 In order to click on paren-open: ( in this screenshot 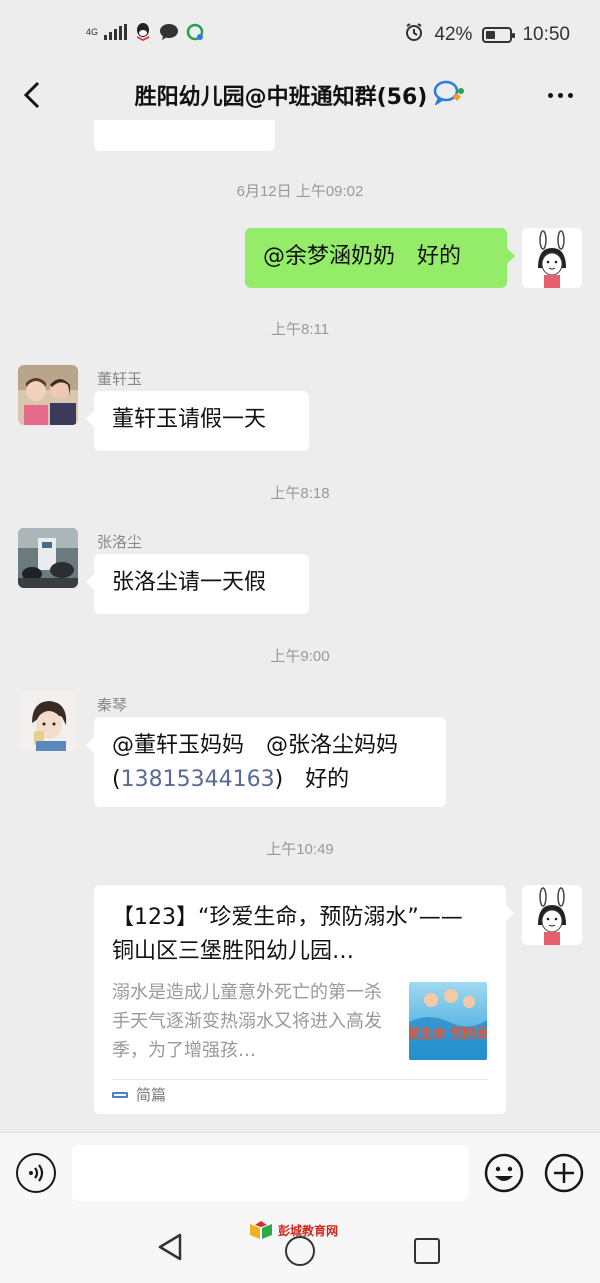, I will do `click(116, 779)`.